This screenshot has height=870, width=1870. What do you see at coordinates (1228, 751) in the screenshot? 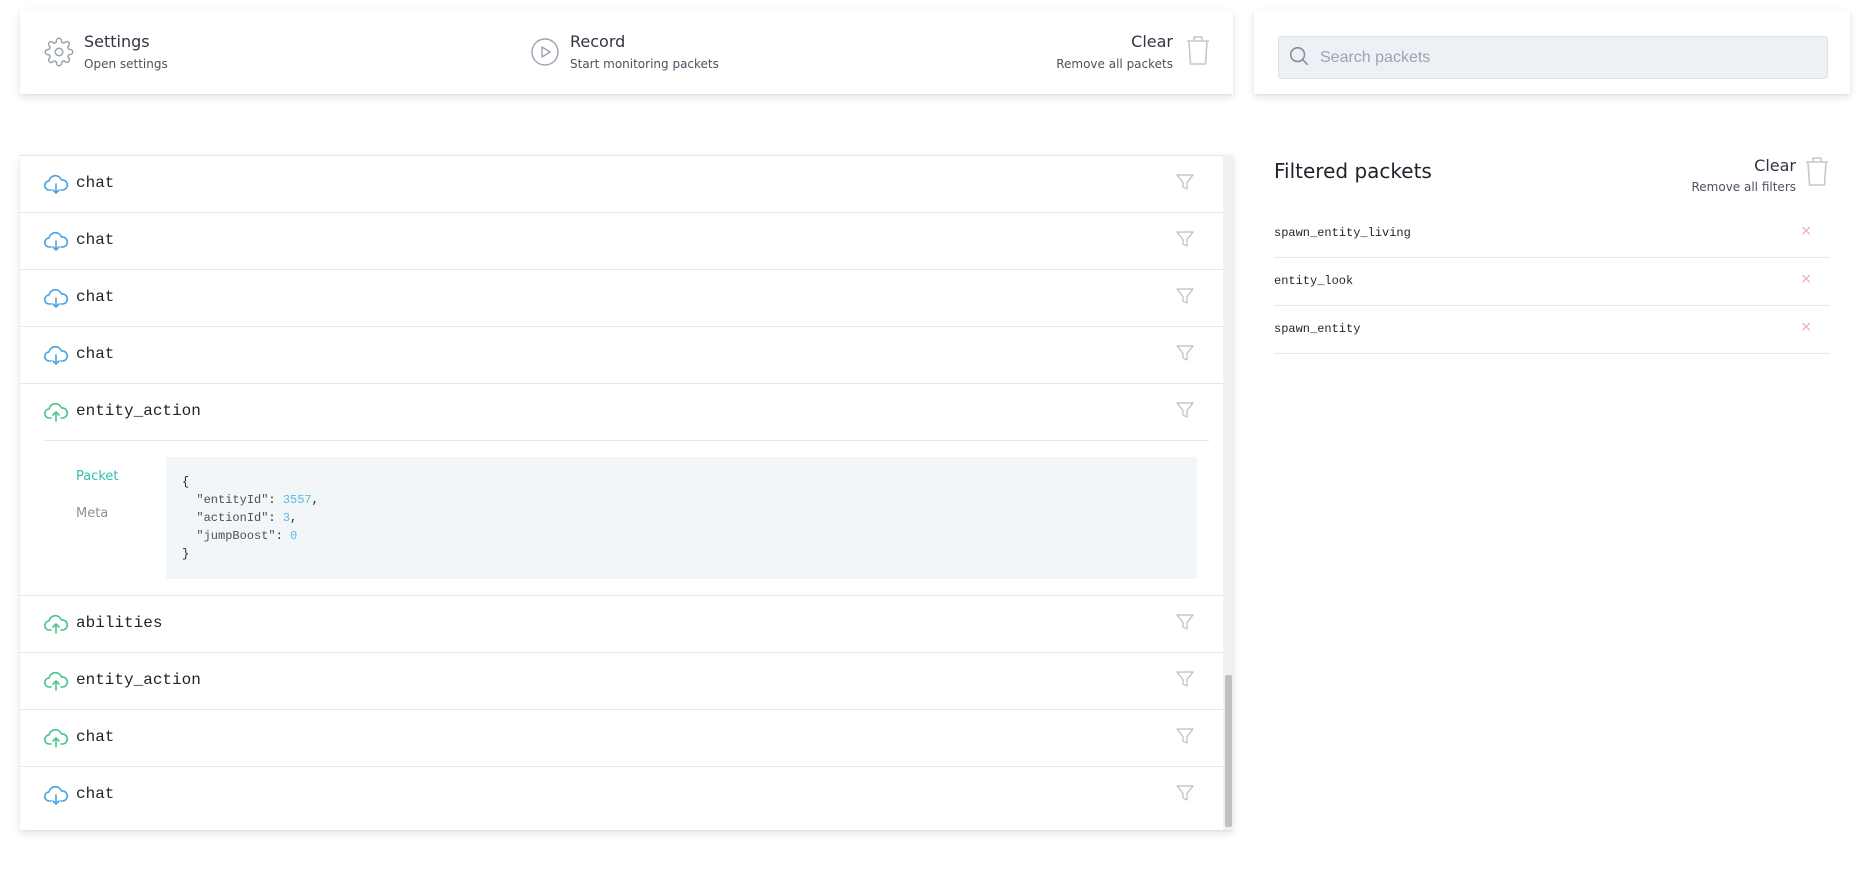
I see `scrollbar-thumb` at bounding box center [1228, 751].